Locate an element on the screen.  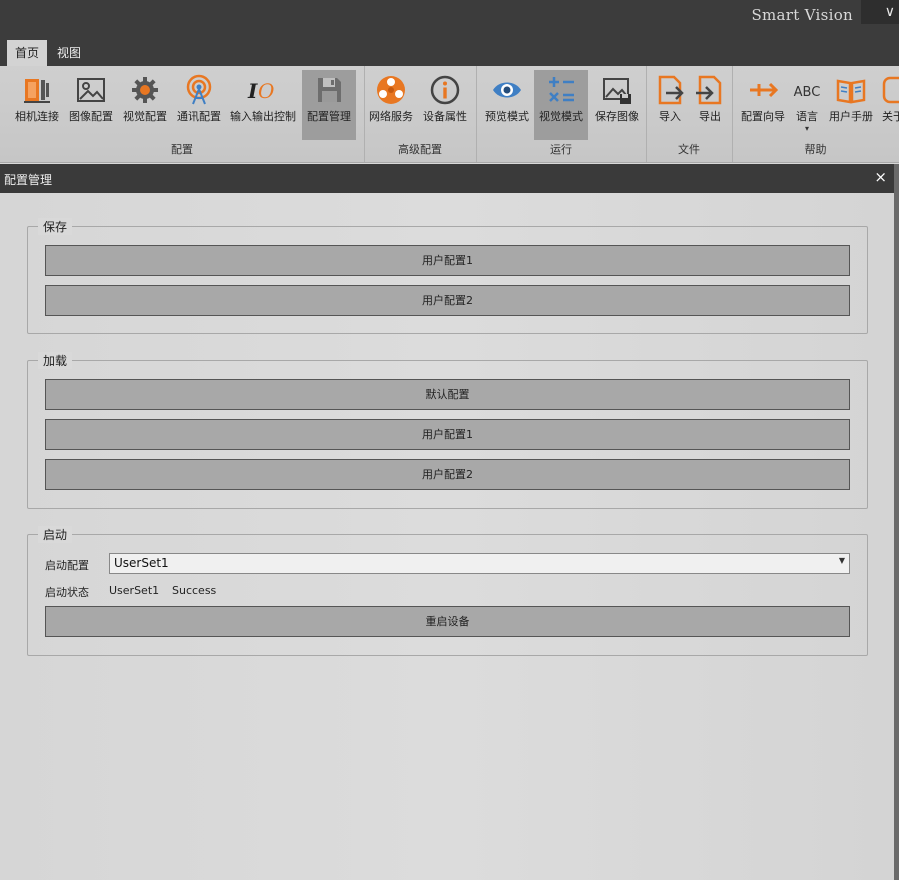
save-image-icon is located at coordinates (617, 91).